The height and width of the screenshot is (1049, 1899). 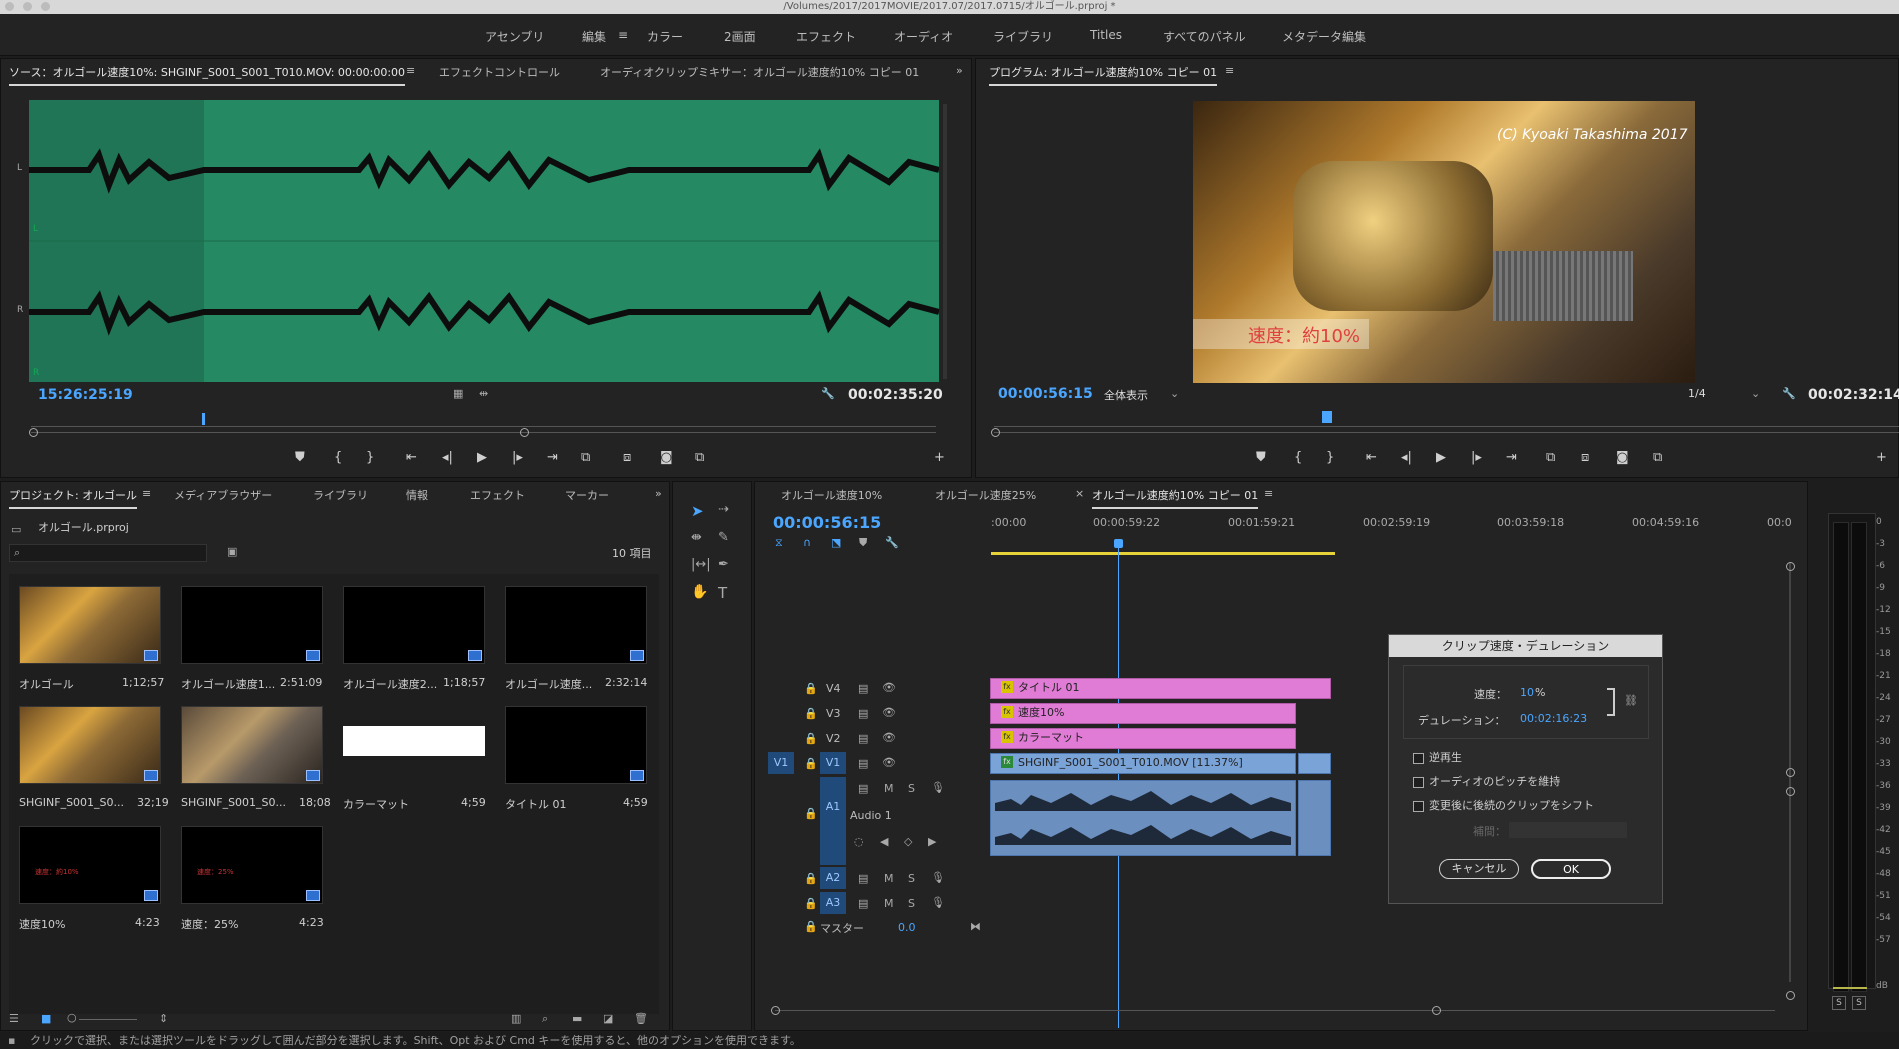 What do you see at coordinates (1275, 1010) in the screenshot?
I see `timeline-h-scrollbar` at bounding box center [1275, 1010].